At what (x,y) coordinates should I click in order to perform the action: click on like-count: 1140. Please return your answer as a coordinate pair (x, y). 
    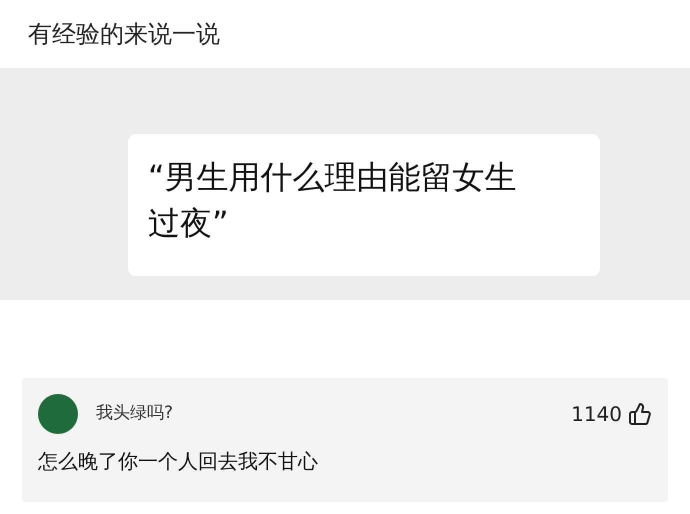
    Looking at the image, I should click on (596, 414).